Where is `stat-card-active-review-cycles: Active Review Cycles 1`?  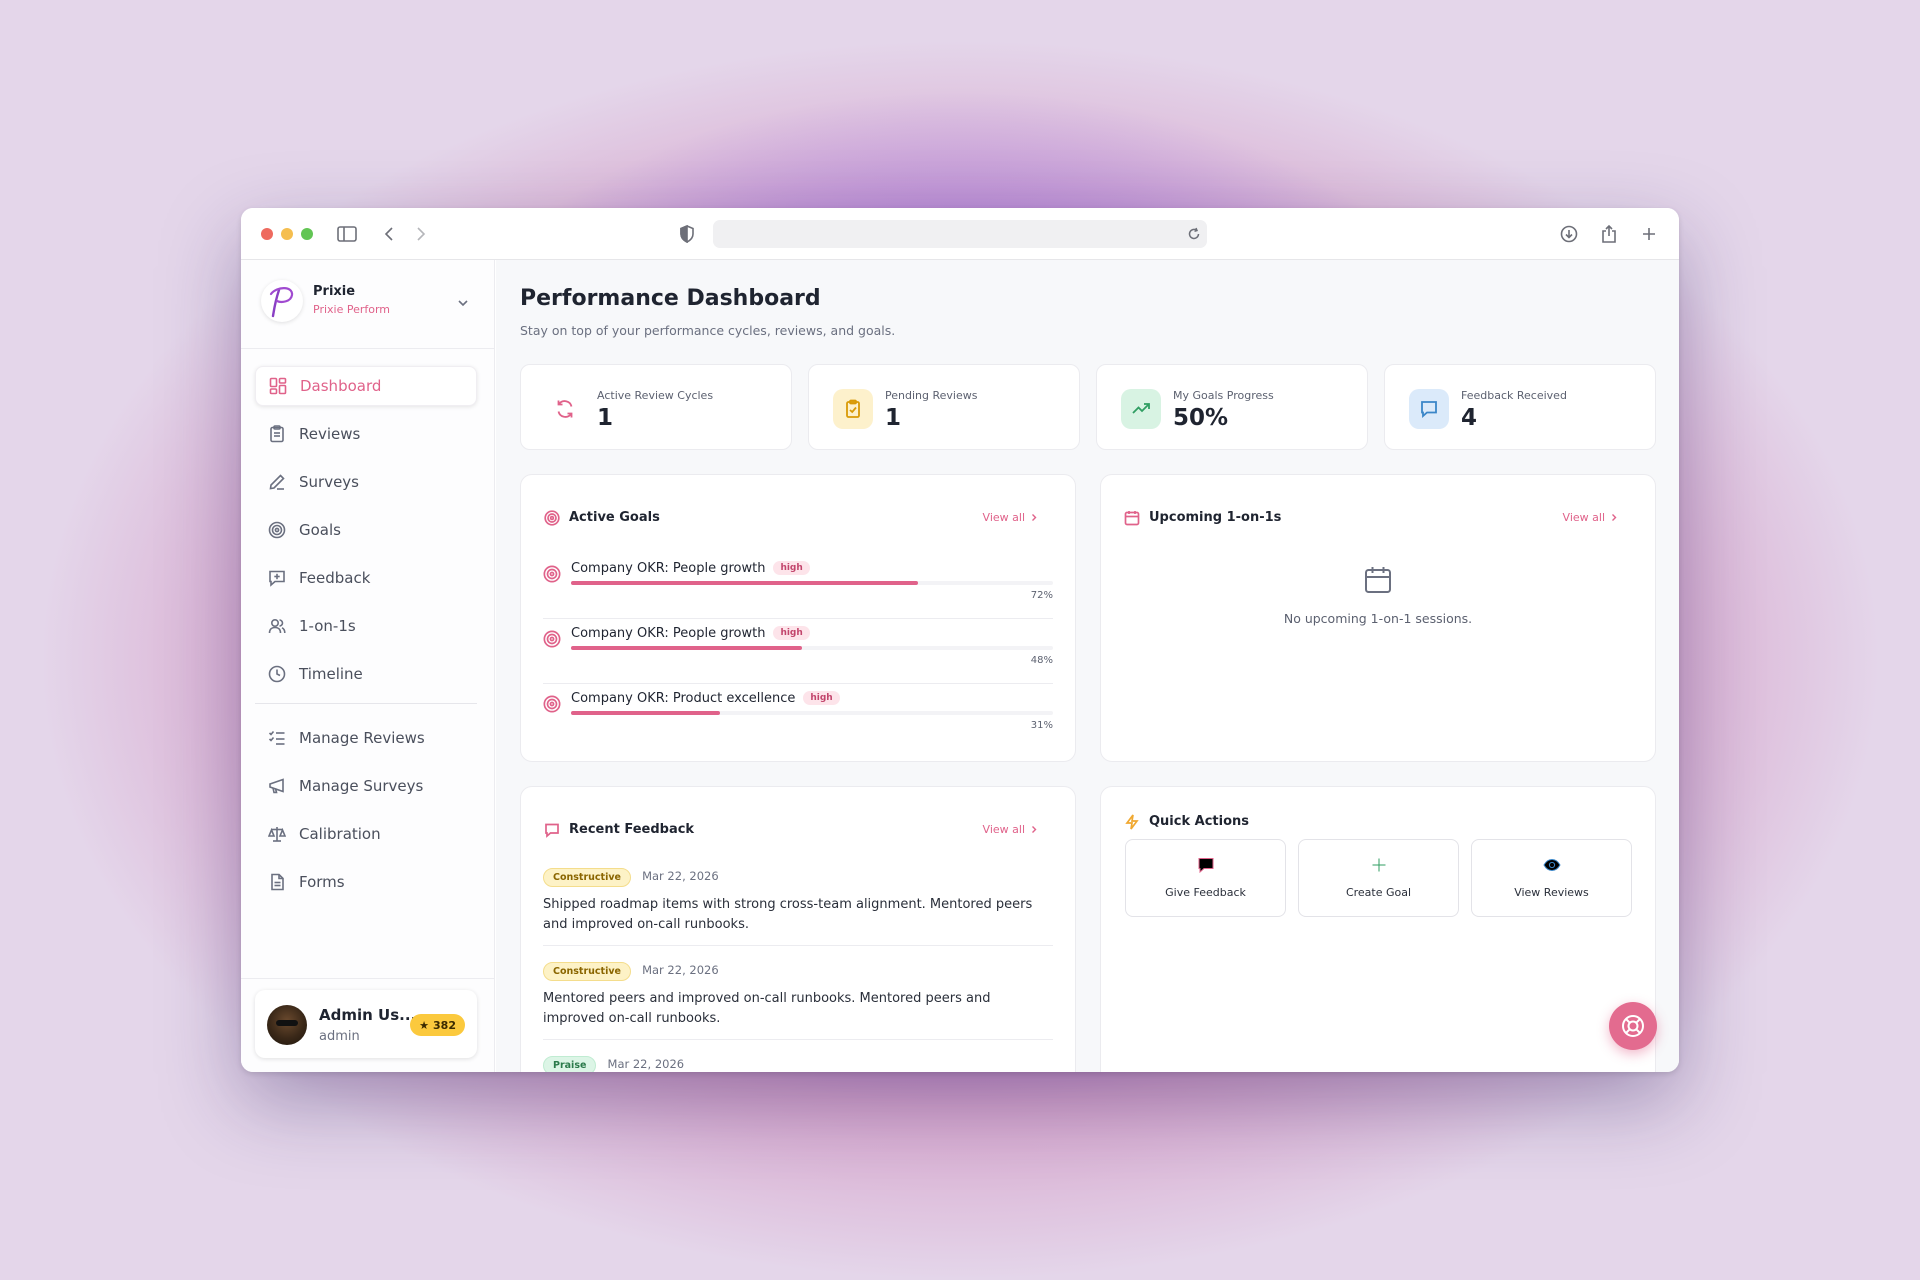 stat-card-active-review-cycles: Active Review Cycles 1 is located at coordinates (656, 407).